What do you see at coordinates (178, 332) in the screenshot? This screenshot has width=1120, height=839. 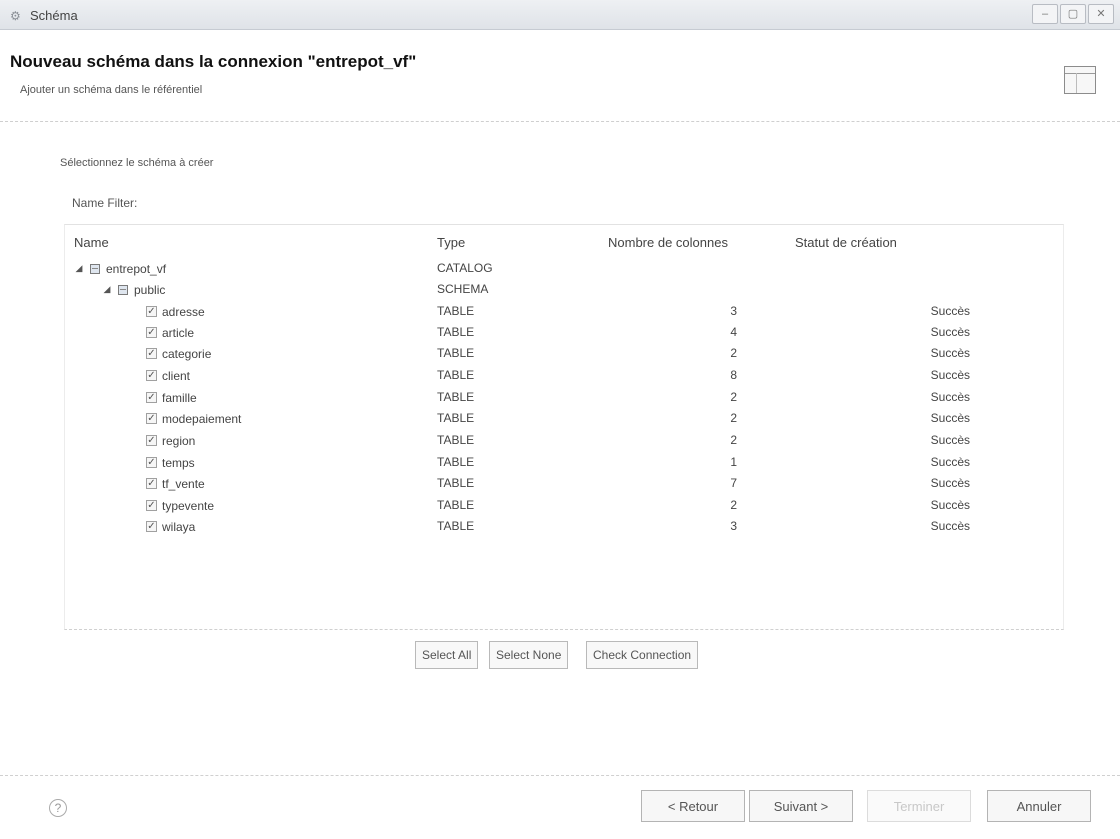 I see `table-name: article` at bounding box center [178, 332].